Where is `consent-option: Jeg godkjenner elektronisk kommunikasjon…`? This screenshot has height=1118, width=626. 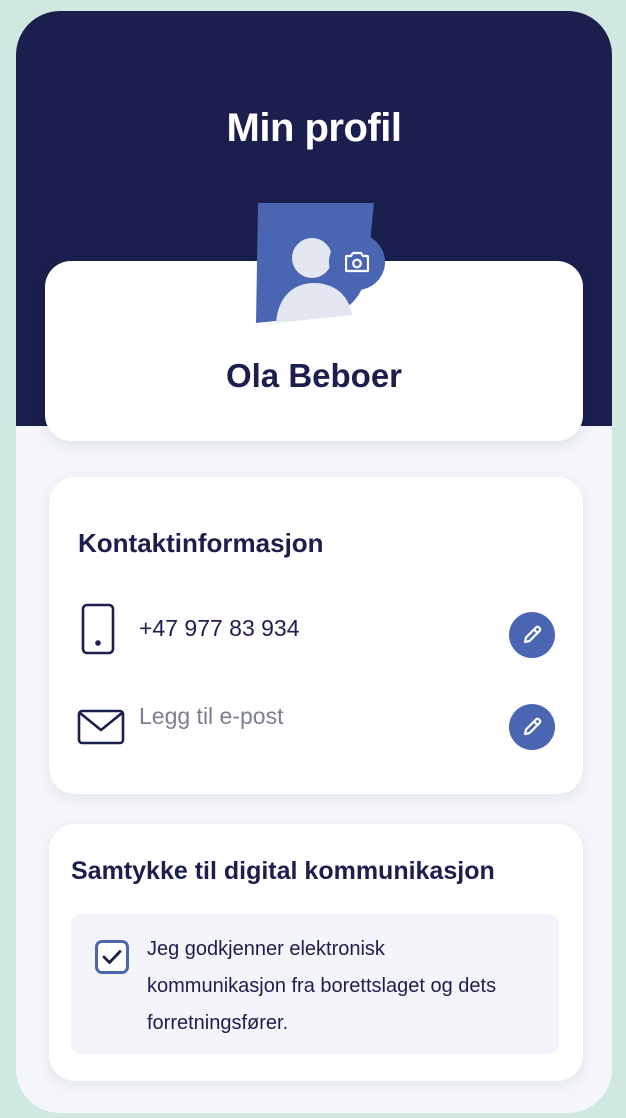
consent-option: Jeg godkjenner elektronisk kommunikasjon… is located at coordinates (315, 984).